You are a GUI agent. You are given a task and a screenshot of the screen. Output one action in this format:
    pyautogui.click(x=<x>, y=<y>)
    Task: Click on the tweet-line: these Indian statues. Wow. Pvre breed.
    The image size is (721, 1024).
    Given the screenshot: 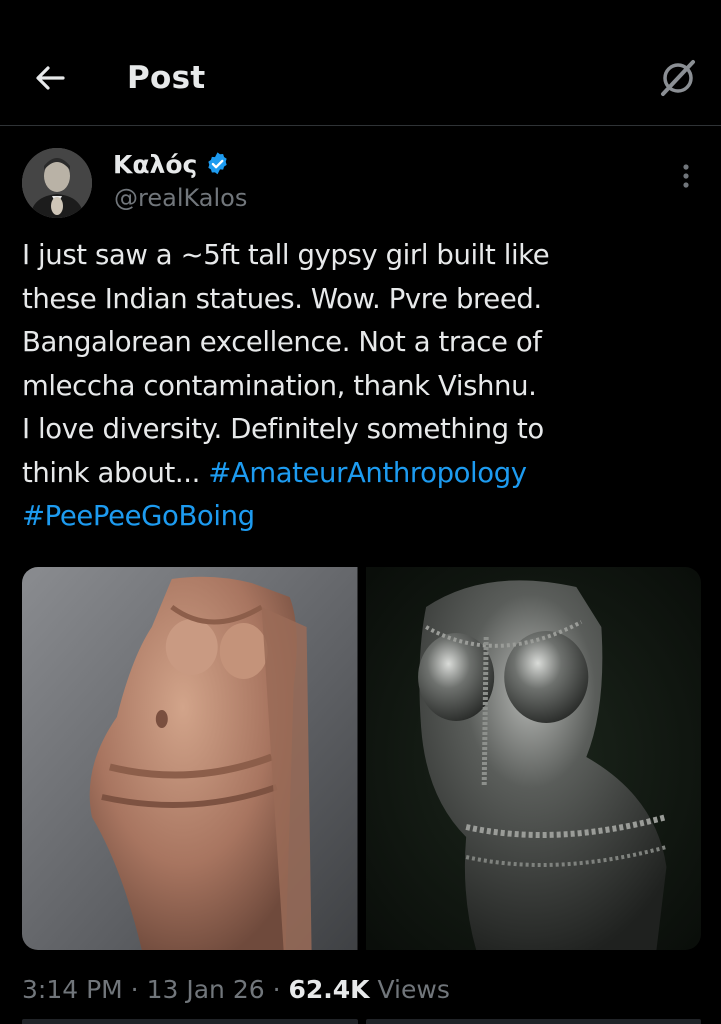 What is the action you would take?
    pyautogui.click(x=282, y=298)
    